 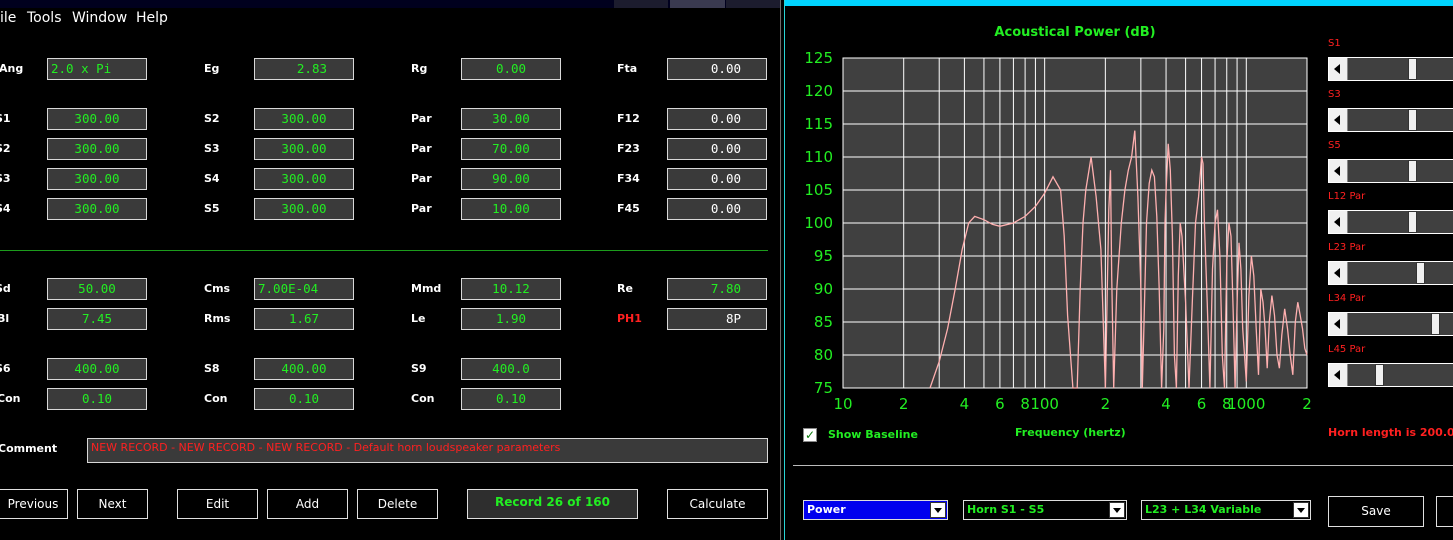 What do you see at coordinates (304, 319) in the screenshot?
I see `field-rms: 1.67` at bounding box center [304, 319].